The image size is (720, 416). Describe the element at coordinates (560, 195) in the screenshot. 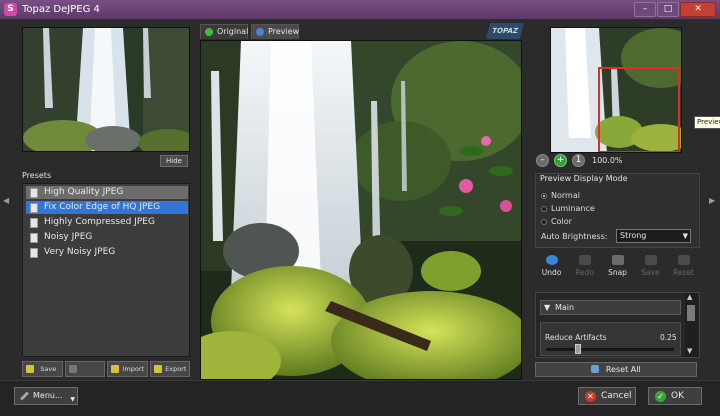

I see `radio-normal: Normal` at that location.